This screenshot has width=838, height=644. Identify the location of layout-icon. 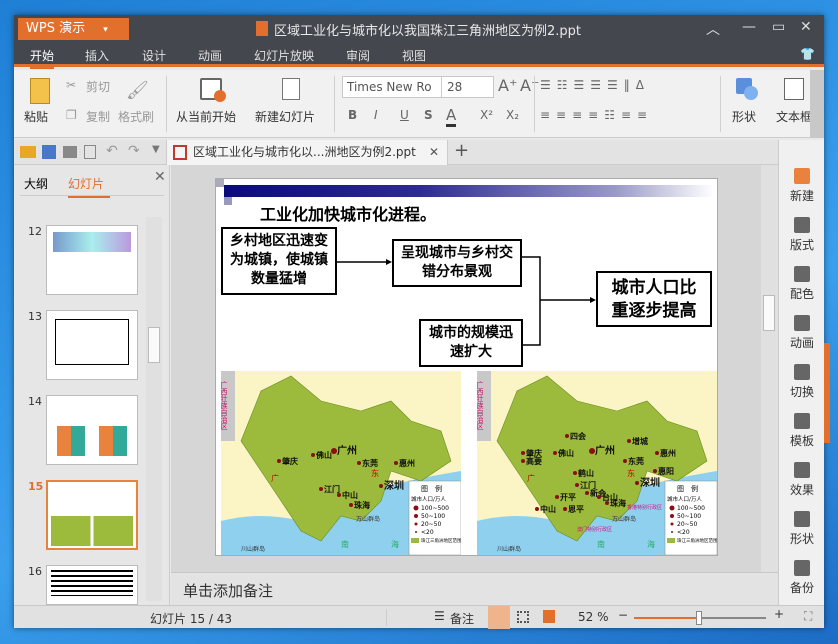
(802, 225).